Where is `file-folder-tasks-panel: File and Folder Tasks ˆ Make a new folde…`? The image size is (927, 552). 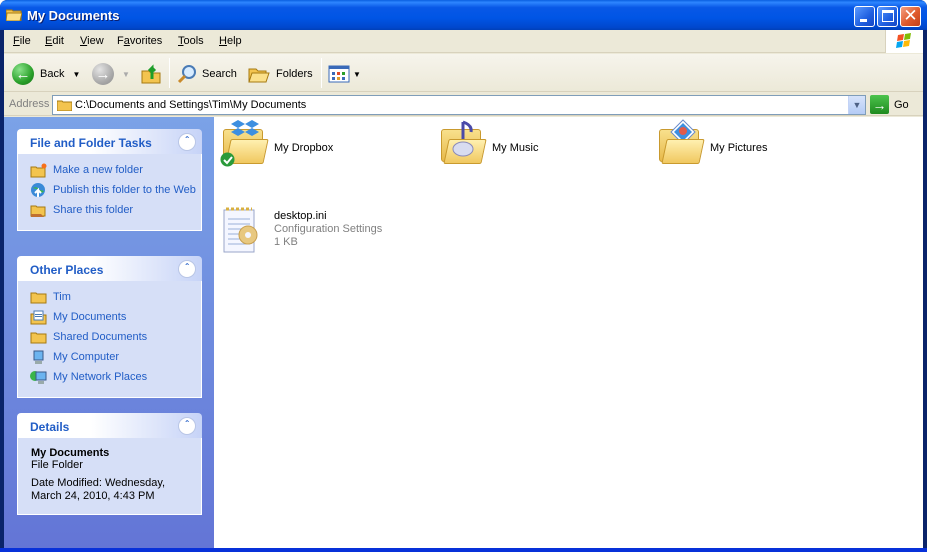
file-folder-tasks-panel: File and Folder Tasks ˆ Make a new folde… is located at coordinates (109, 180).